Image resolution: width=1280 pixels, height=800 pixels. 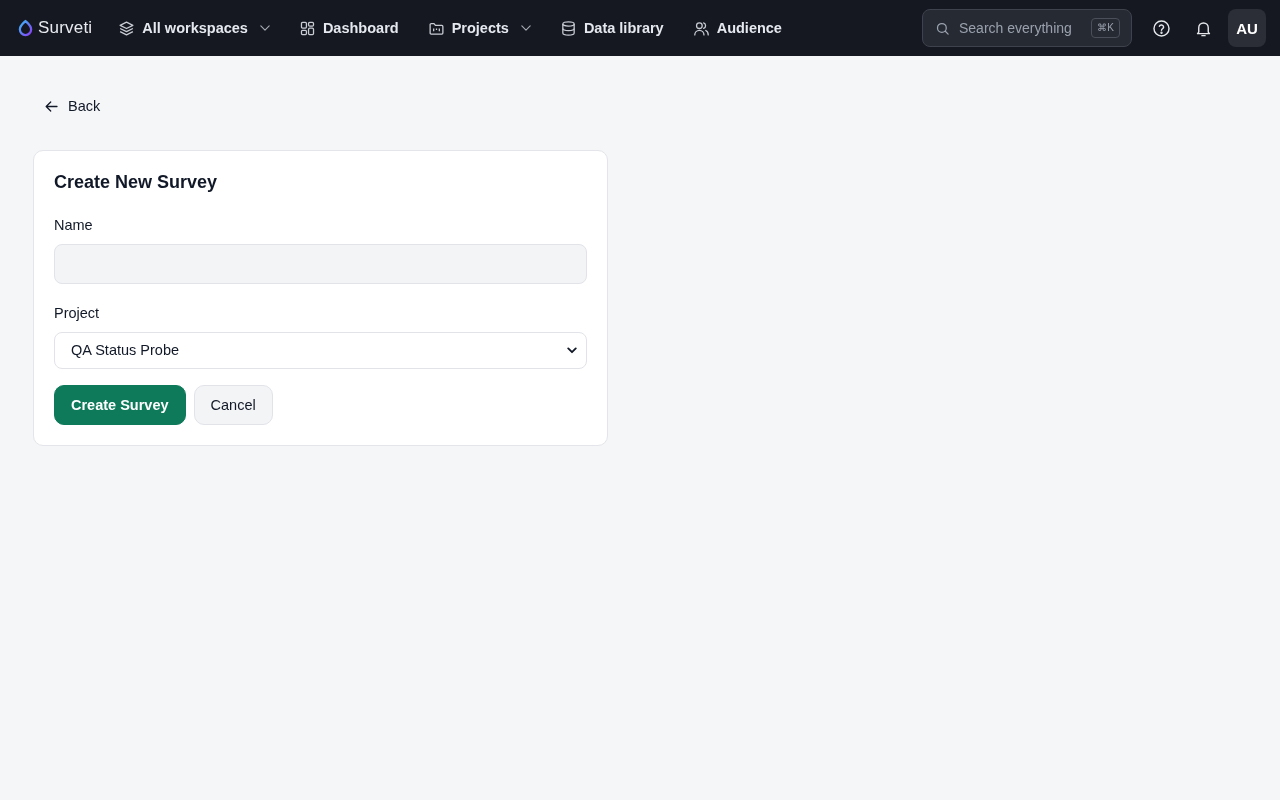 I want to click on grid-icon, so click(x=307, y=28).